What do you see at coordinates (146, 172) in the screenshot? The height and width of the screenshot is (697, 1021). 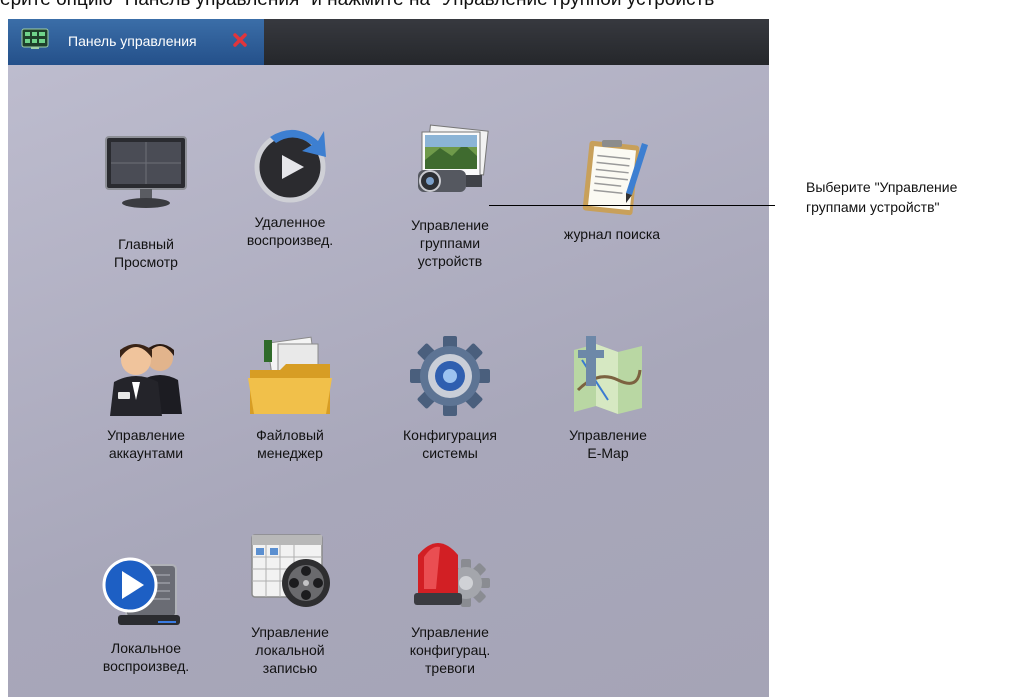 I see `monitor-icon` at bounding box center [146, 172].